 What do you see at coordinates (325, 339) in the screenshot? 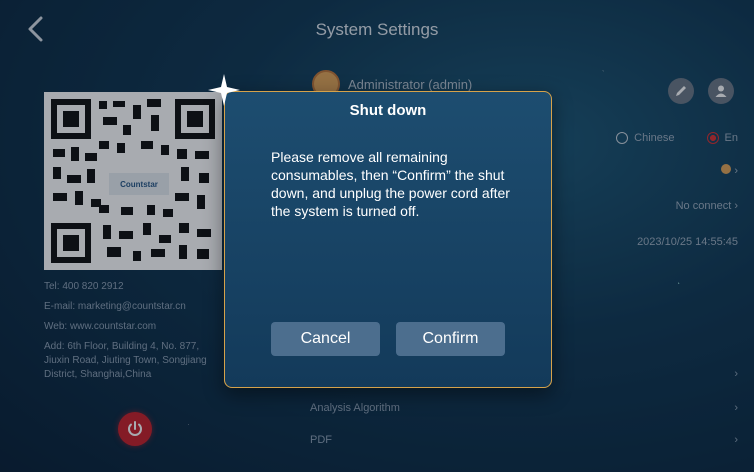
I see `cancel-button: Cancel` at bounding box center [325, 339].